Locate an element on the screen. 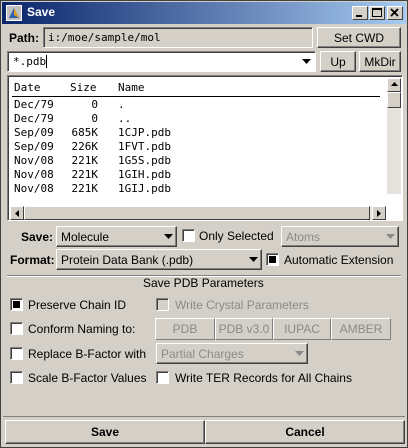 The image size is (408, 448). minimize-button is located at coordinates (360, 13).